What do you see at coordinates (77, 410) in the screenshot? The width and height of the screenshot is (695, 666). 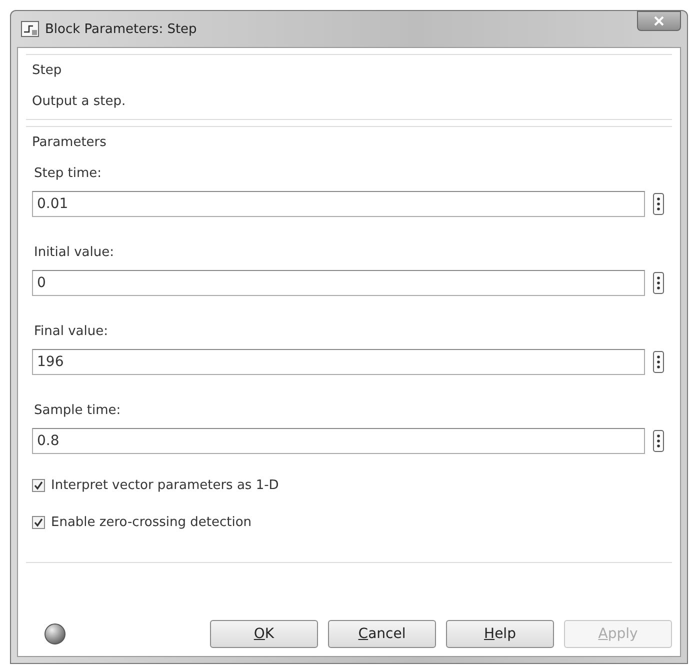 I see `field-label: Sample time:` at bounding box center [77, 410].